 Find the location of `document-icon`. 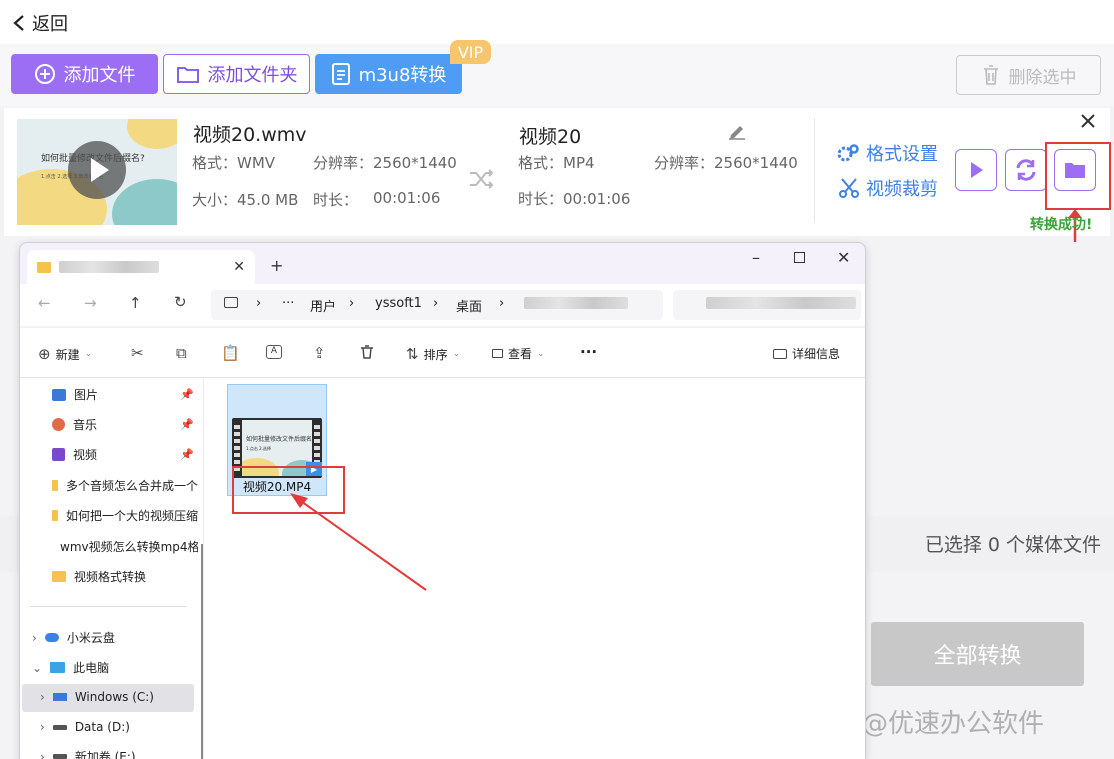

document-icon is located at coordinates (340, 74).